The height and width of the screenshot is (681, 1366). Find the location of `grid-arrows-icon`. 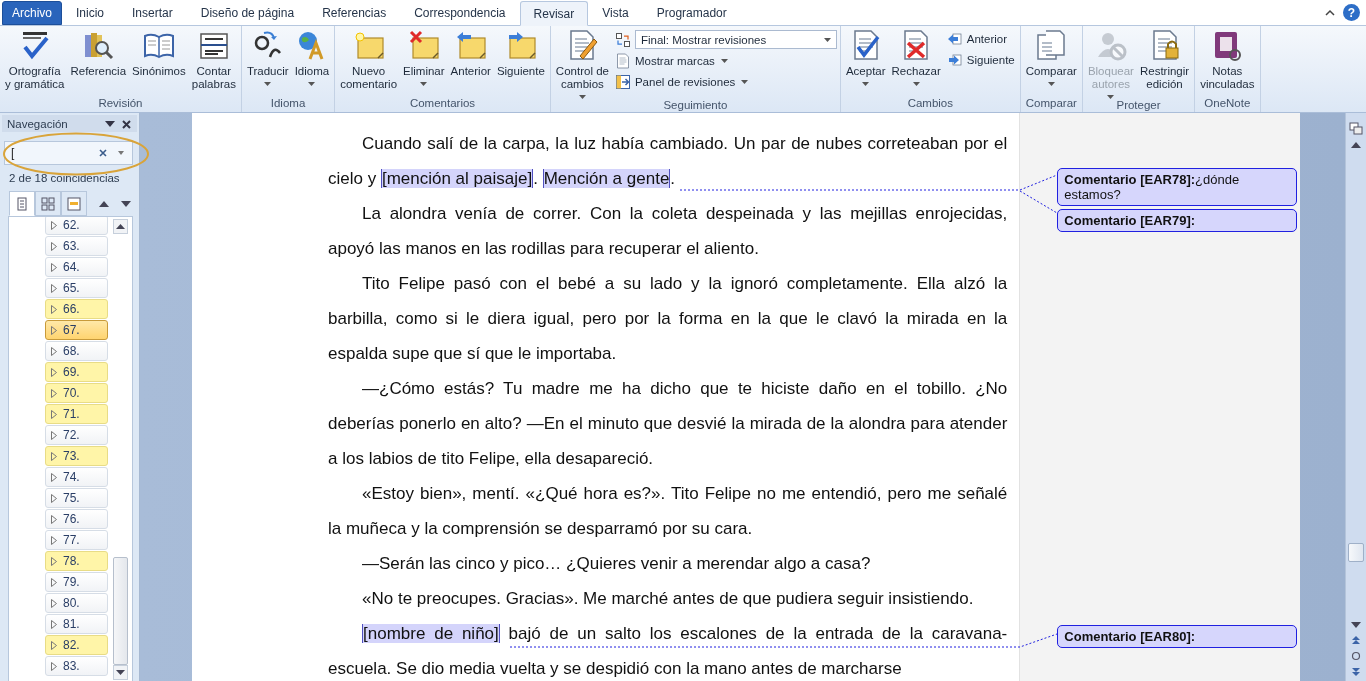

grid-arrows-icon is located at coordinates (622, 39).